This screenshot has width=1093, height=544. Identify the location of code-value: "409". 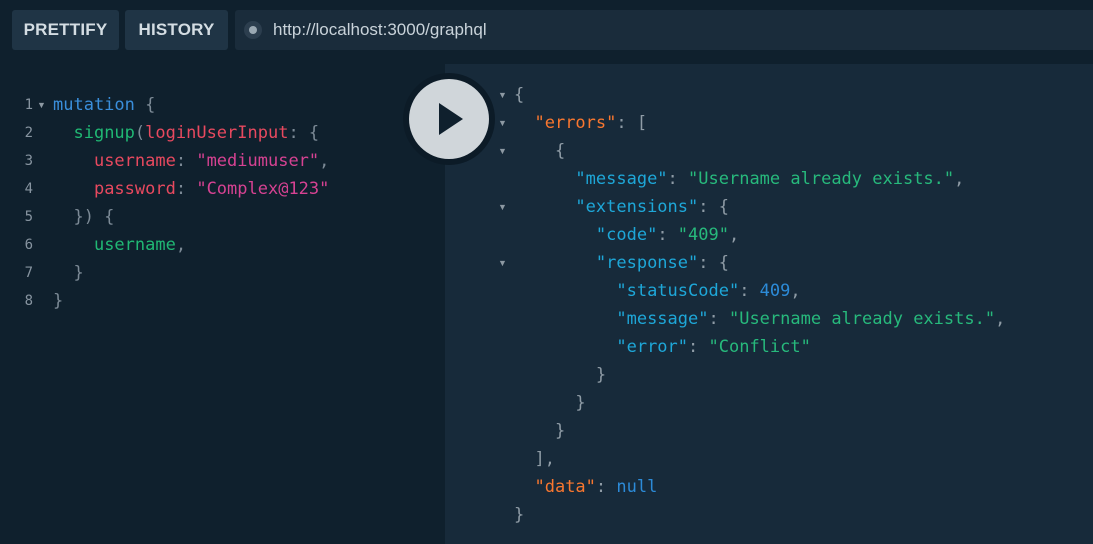
(703, 235).